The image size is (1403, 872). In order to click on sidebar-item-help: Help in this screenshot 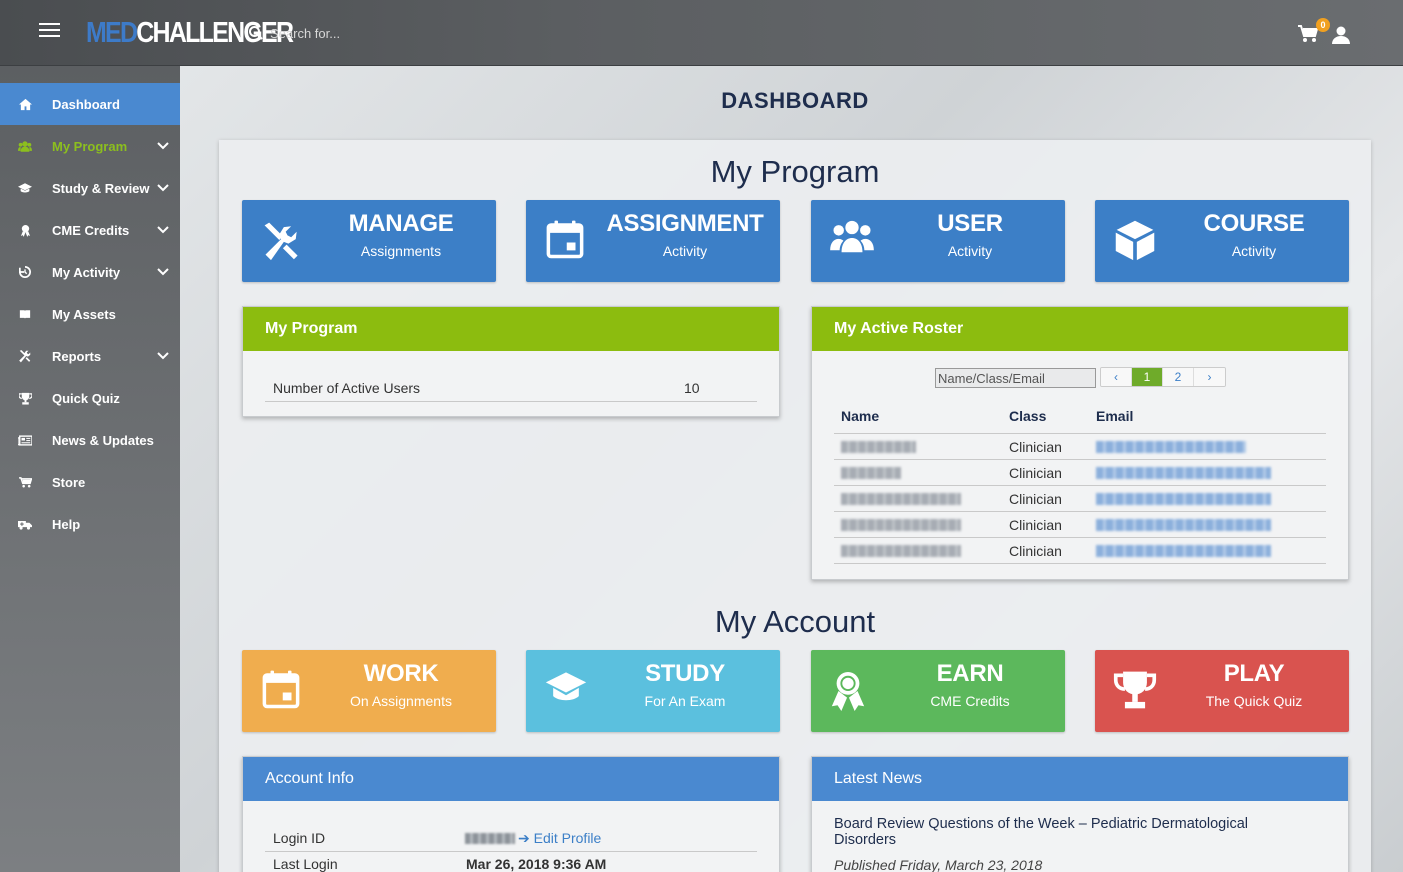, I will do `click(90, 524)`.